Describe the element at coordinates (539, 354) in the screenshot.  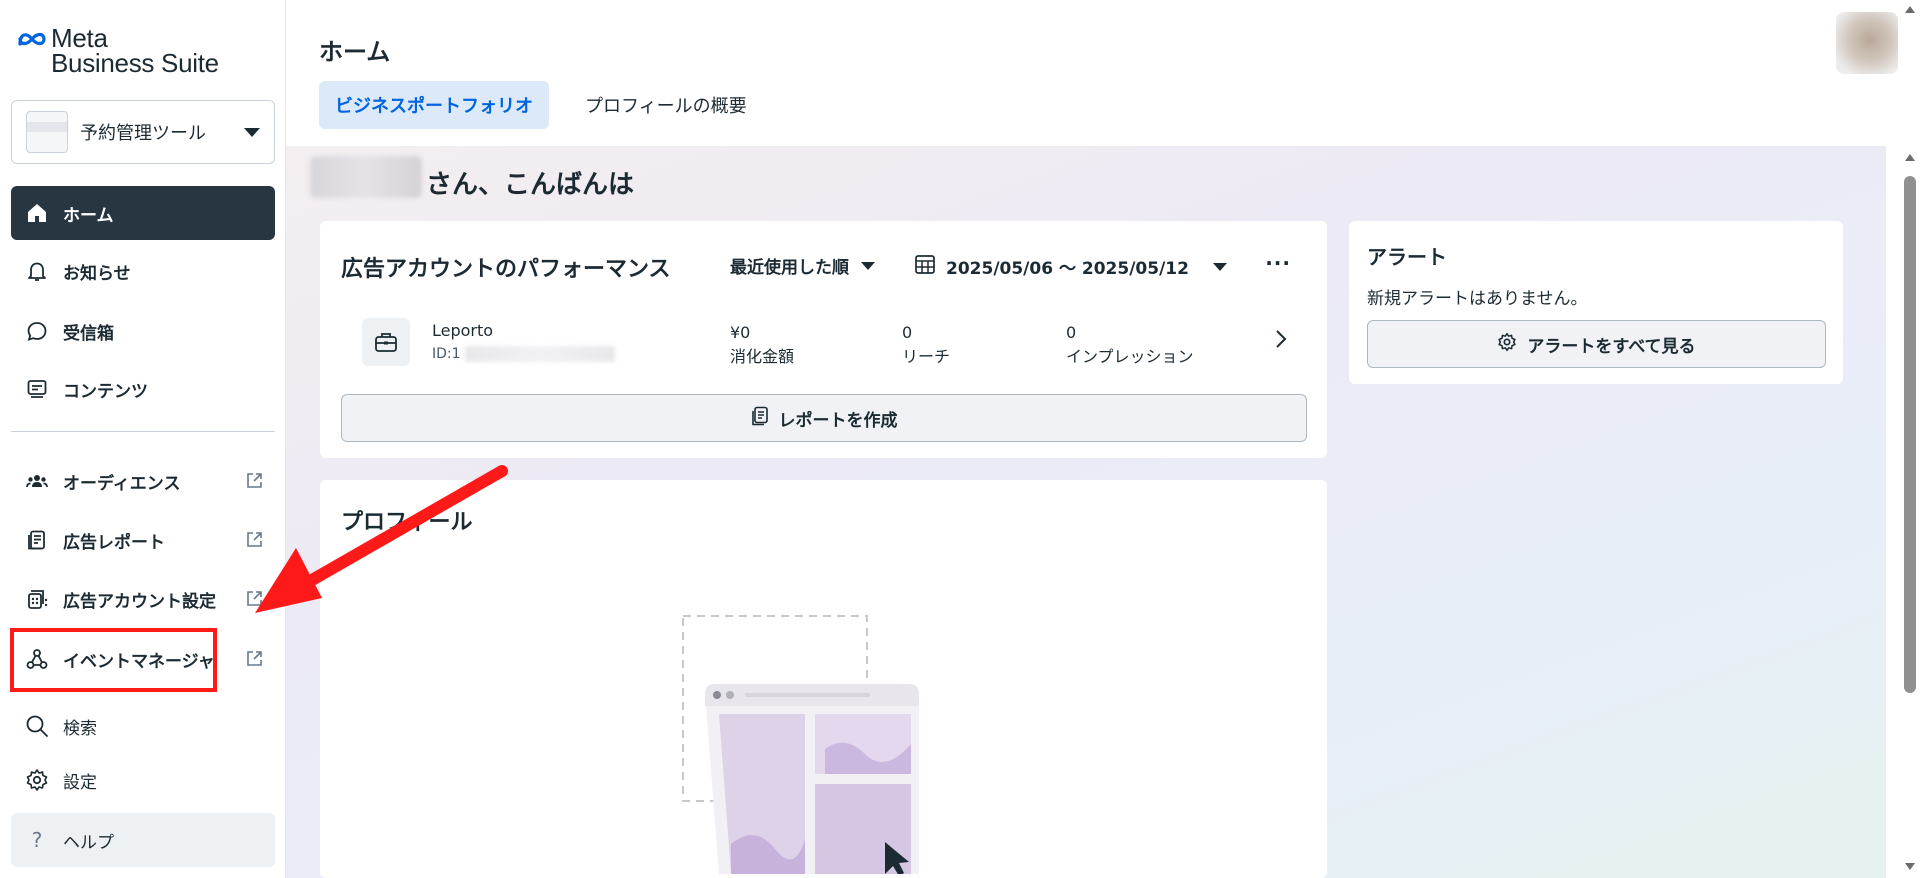
I see `ad-account-id-redacted` at that location.